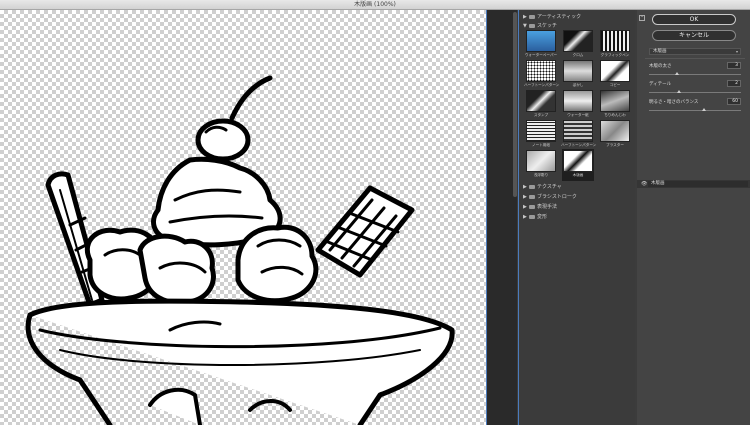 The width and height of the screenshot is (750, 425). I want to click on divider, so click(695, 58).